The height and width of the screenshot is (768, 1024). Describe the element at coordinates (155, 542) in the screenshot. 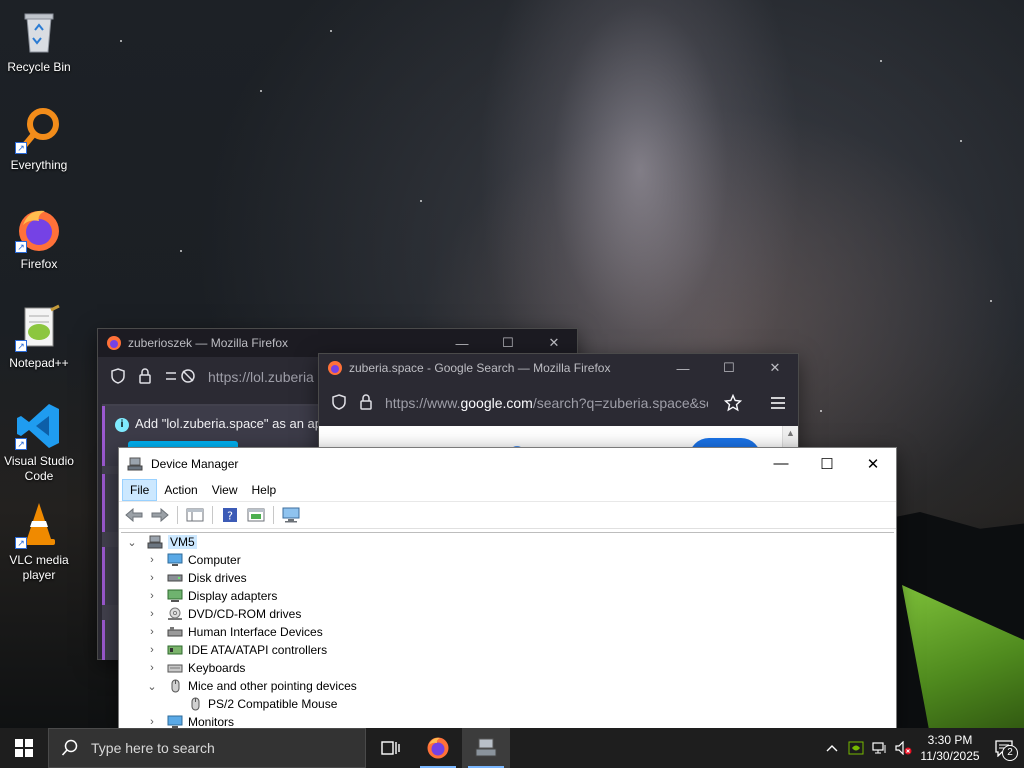

I see `computer-root-icon` at that location.